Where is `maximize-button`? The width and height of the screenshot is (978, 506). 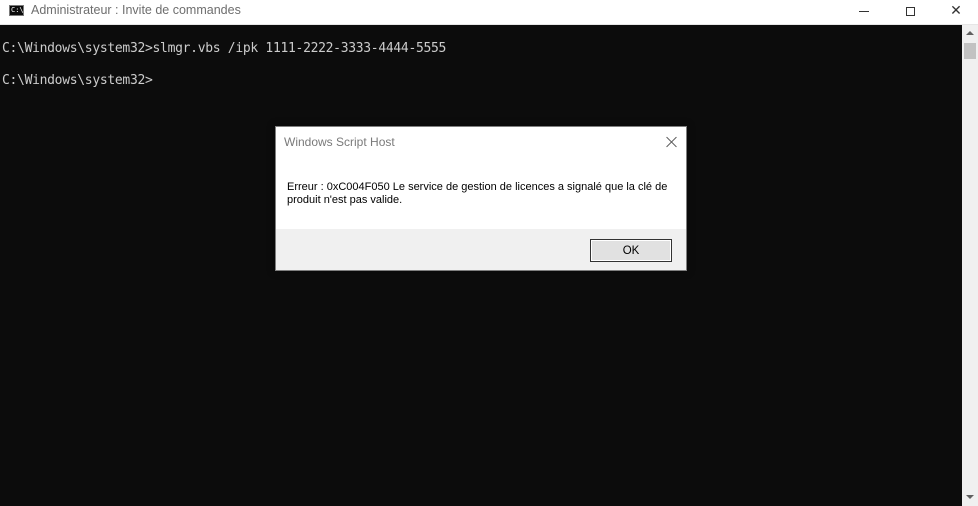 maximize-button is located at coordinates (910, 11).